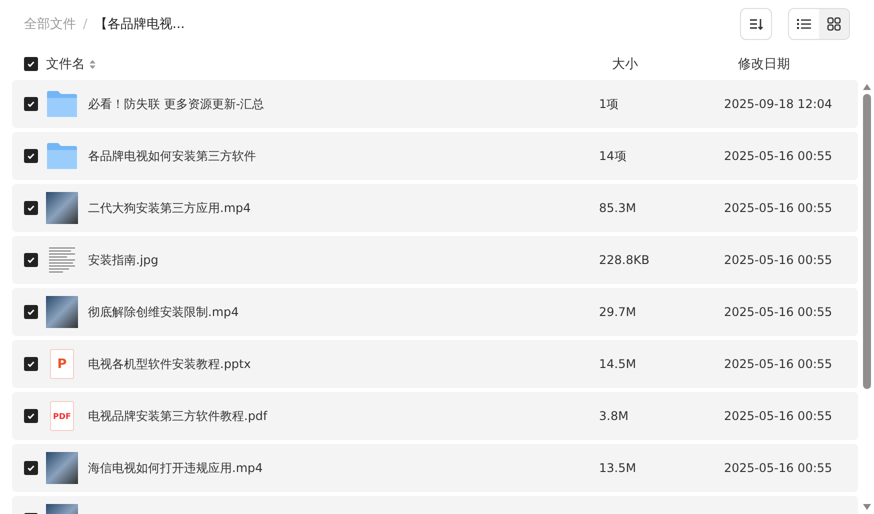  Describe the element at coordinates (343, 364) in the screenshot. I see `file-name: 电视各机型软件安装教程.pptx` at that location.